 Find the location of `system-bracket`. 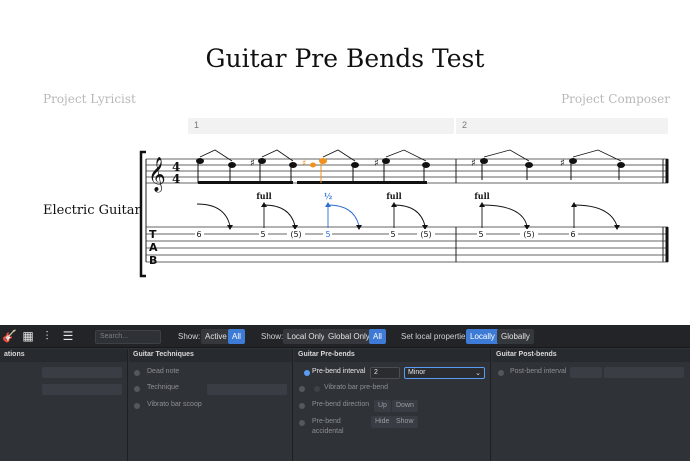

system-bracket is located at coordinates (142, 214).